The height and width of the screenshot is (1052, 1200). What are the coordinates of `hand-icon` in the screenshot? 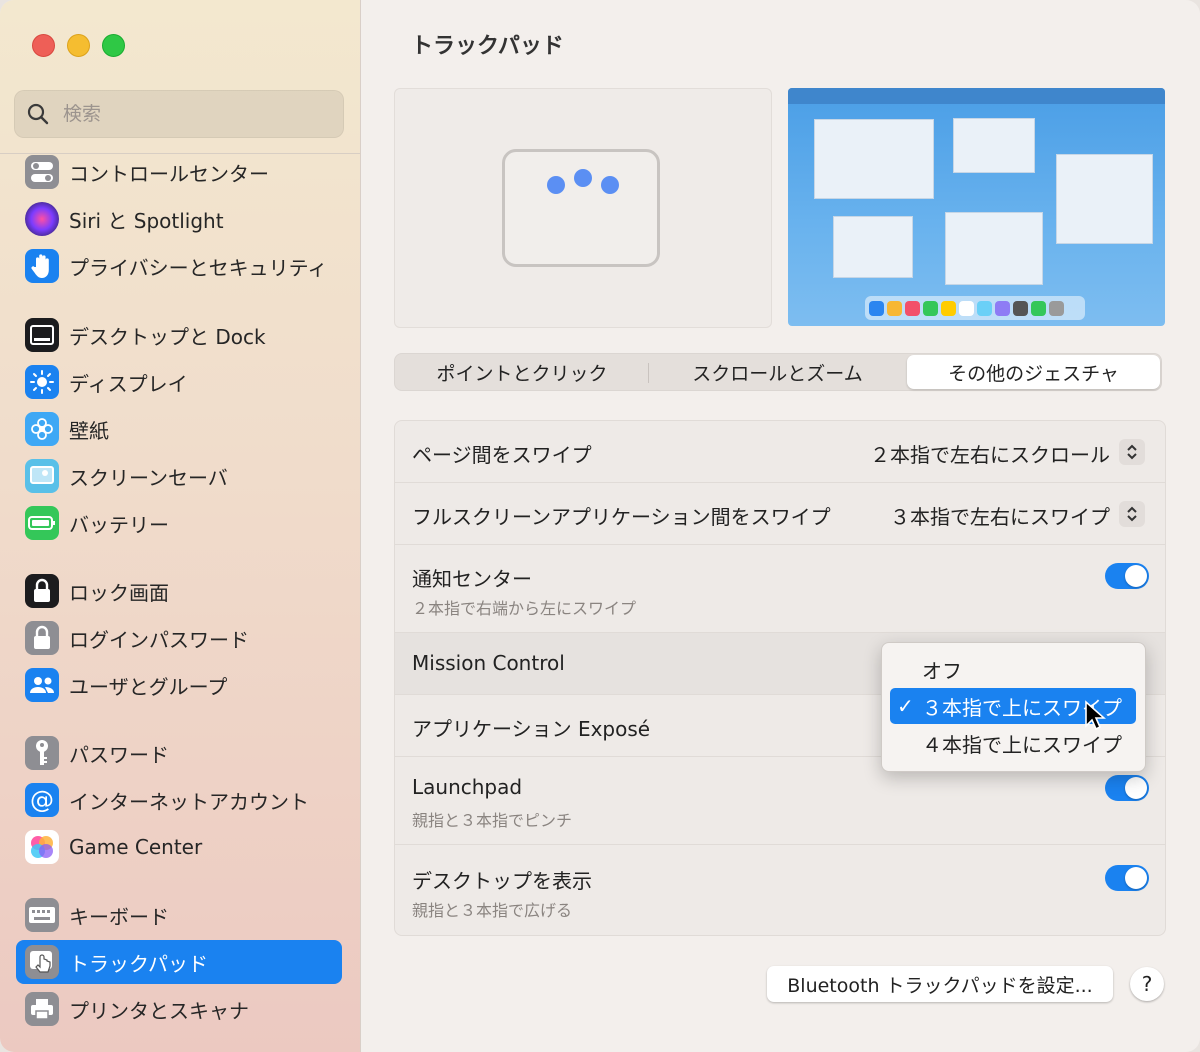 It's located at (42, 266).